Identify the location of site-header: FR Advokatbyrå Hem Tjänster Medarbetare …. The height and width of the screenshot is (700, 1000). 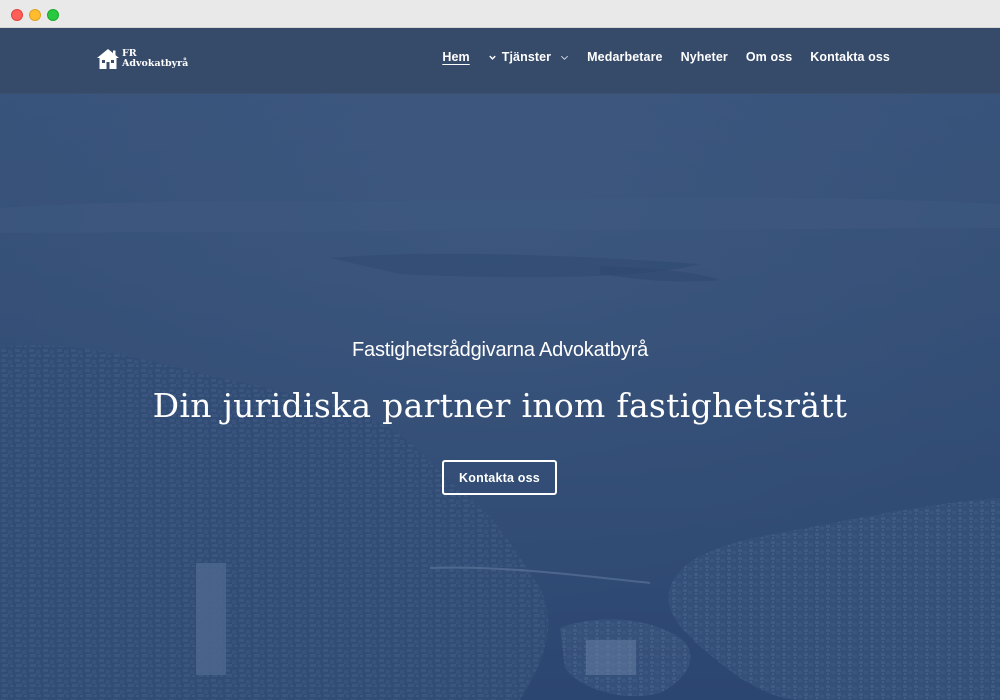
(500, 61).